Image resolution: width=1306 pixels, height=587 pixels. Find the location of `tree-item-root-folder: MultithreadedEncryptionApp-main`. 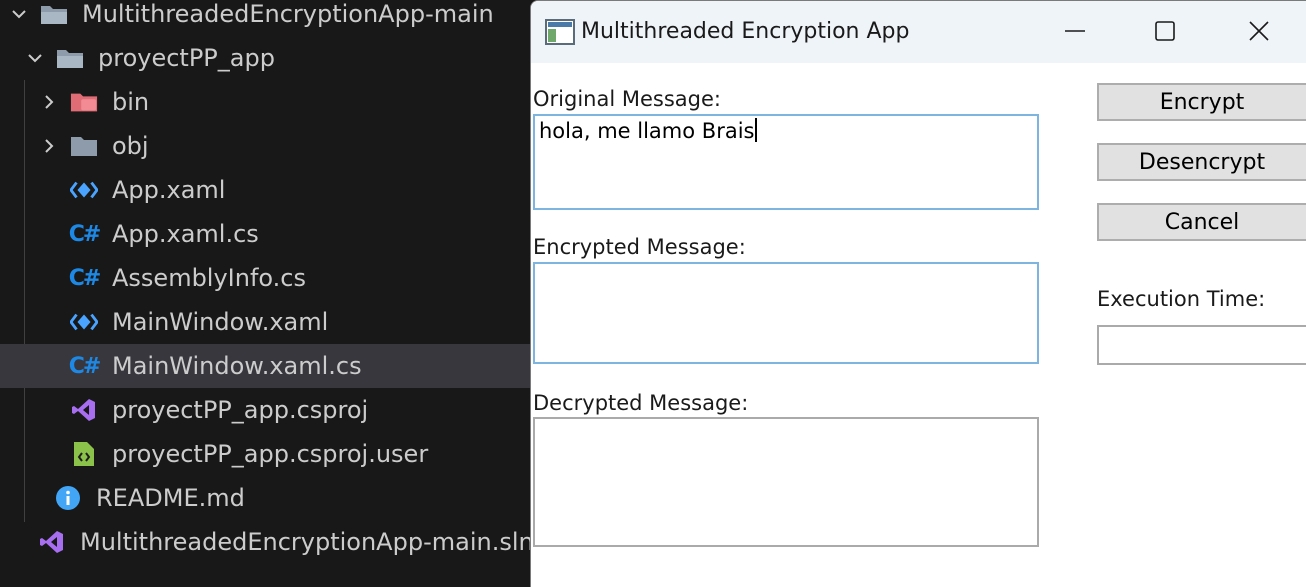

tree-item-root-folder: MultithreadedEncryptionApp-main is located at coordinates (265, 18).